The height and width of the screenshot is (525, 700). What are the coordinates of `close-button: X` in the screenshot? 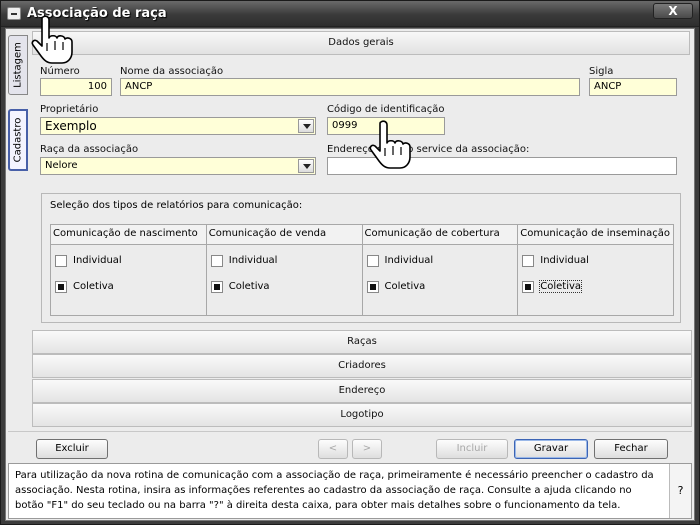 It's located at (673, 11).